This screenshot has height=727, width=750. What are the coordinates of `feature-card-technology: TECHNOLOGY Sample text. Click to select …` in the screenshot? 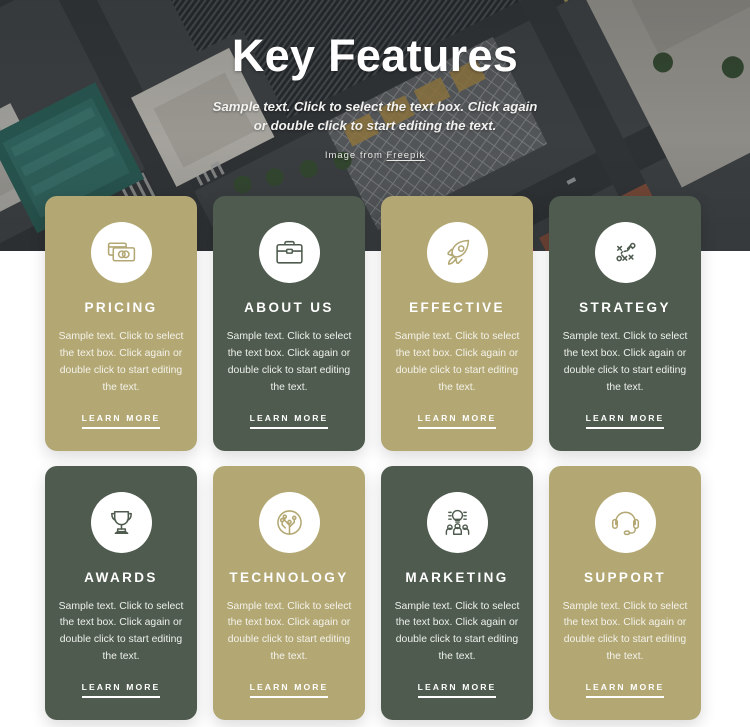 It's located at (289, 593).